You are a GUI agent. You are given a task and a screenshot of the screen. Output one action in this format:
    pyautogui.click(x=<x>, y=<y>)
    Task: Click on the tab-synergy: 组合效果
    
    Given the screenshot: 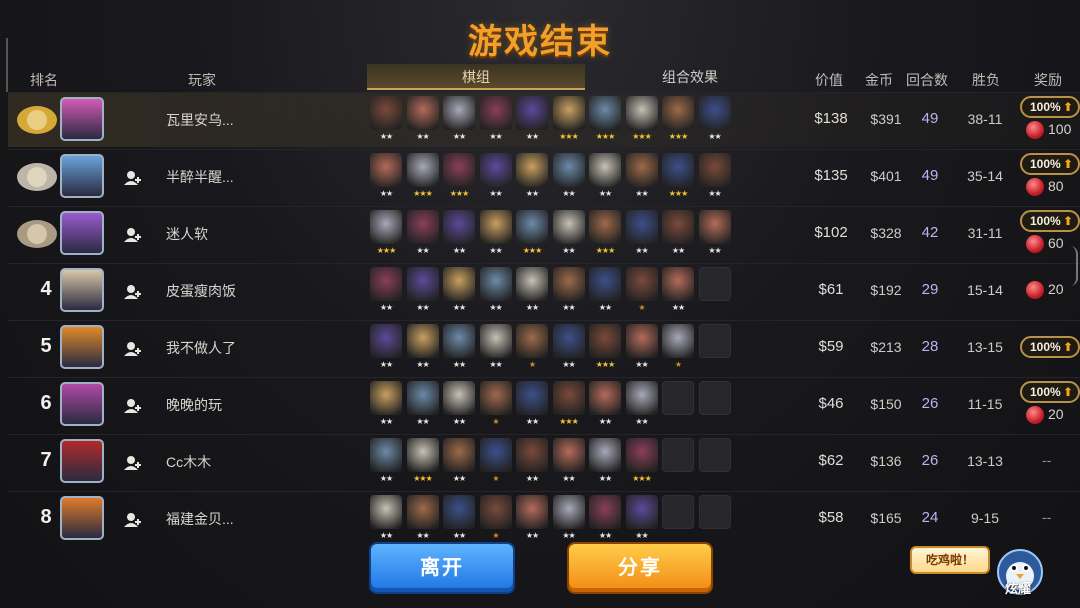 What is the action you would take?
    pyautogui.click(x=690, y=77)
    